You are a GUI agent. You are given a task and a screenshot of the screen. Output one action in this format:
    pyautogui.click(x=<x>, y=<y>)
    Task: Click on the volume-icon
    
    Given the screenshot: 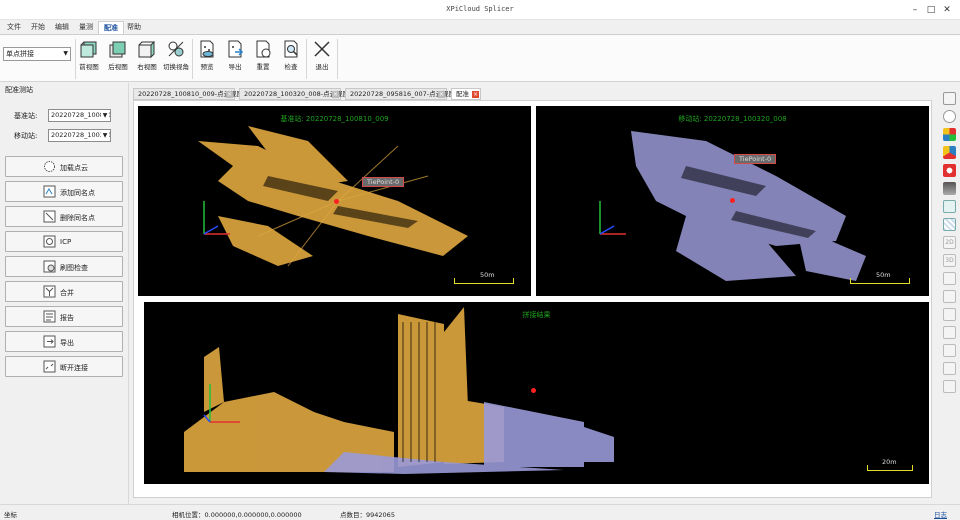 What is the action you would take?
    pyautogui.click(x=949, y=350)
    